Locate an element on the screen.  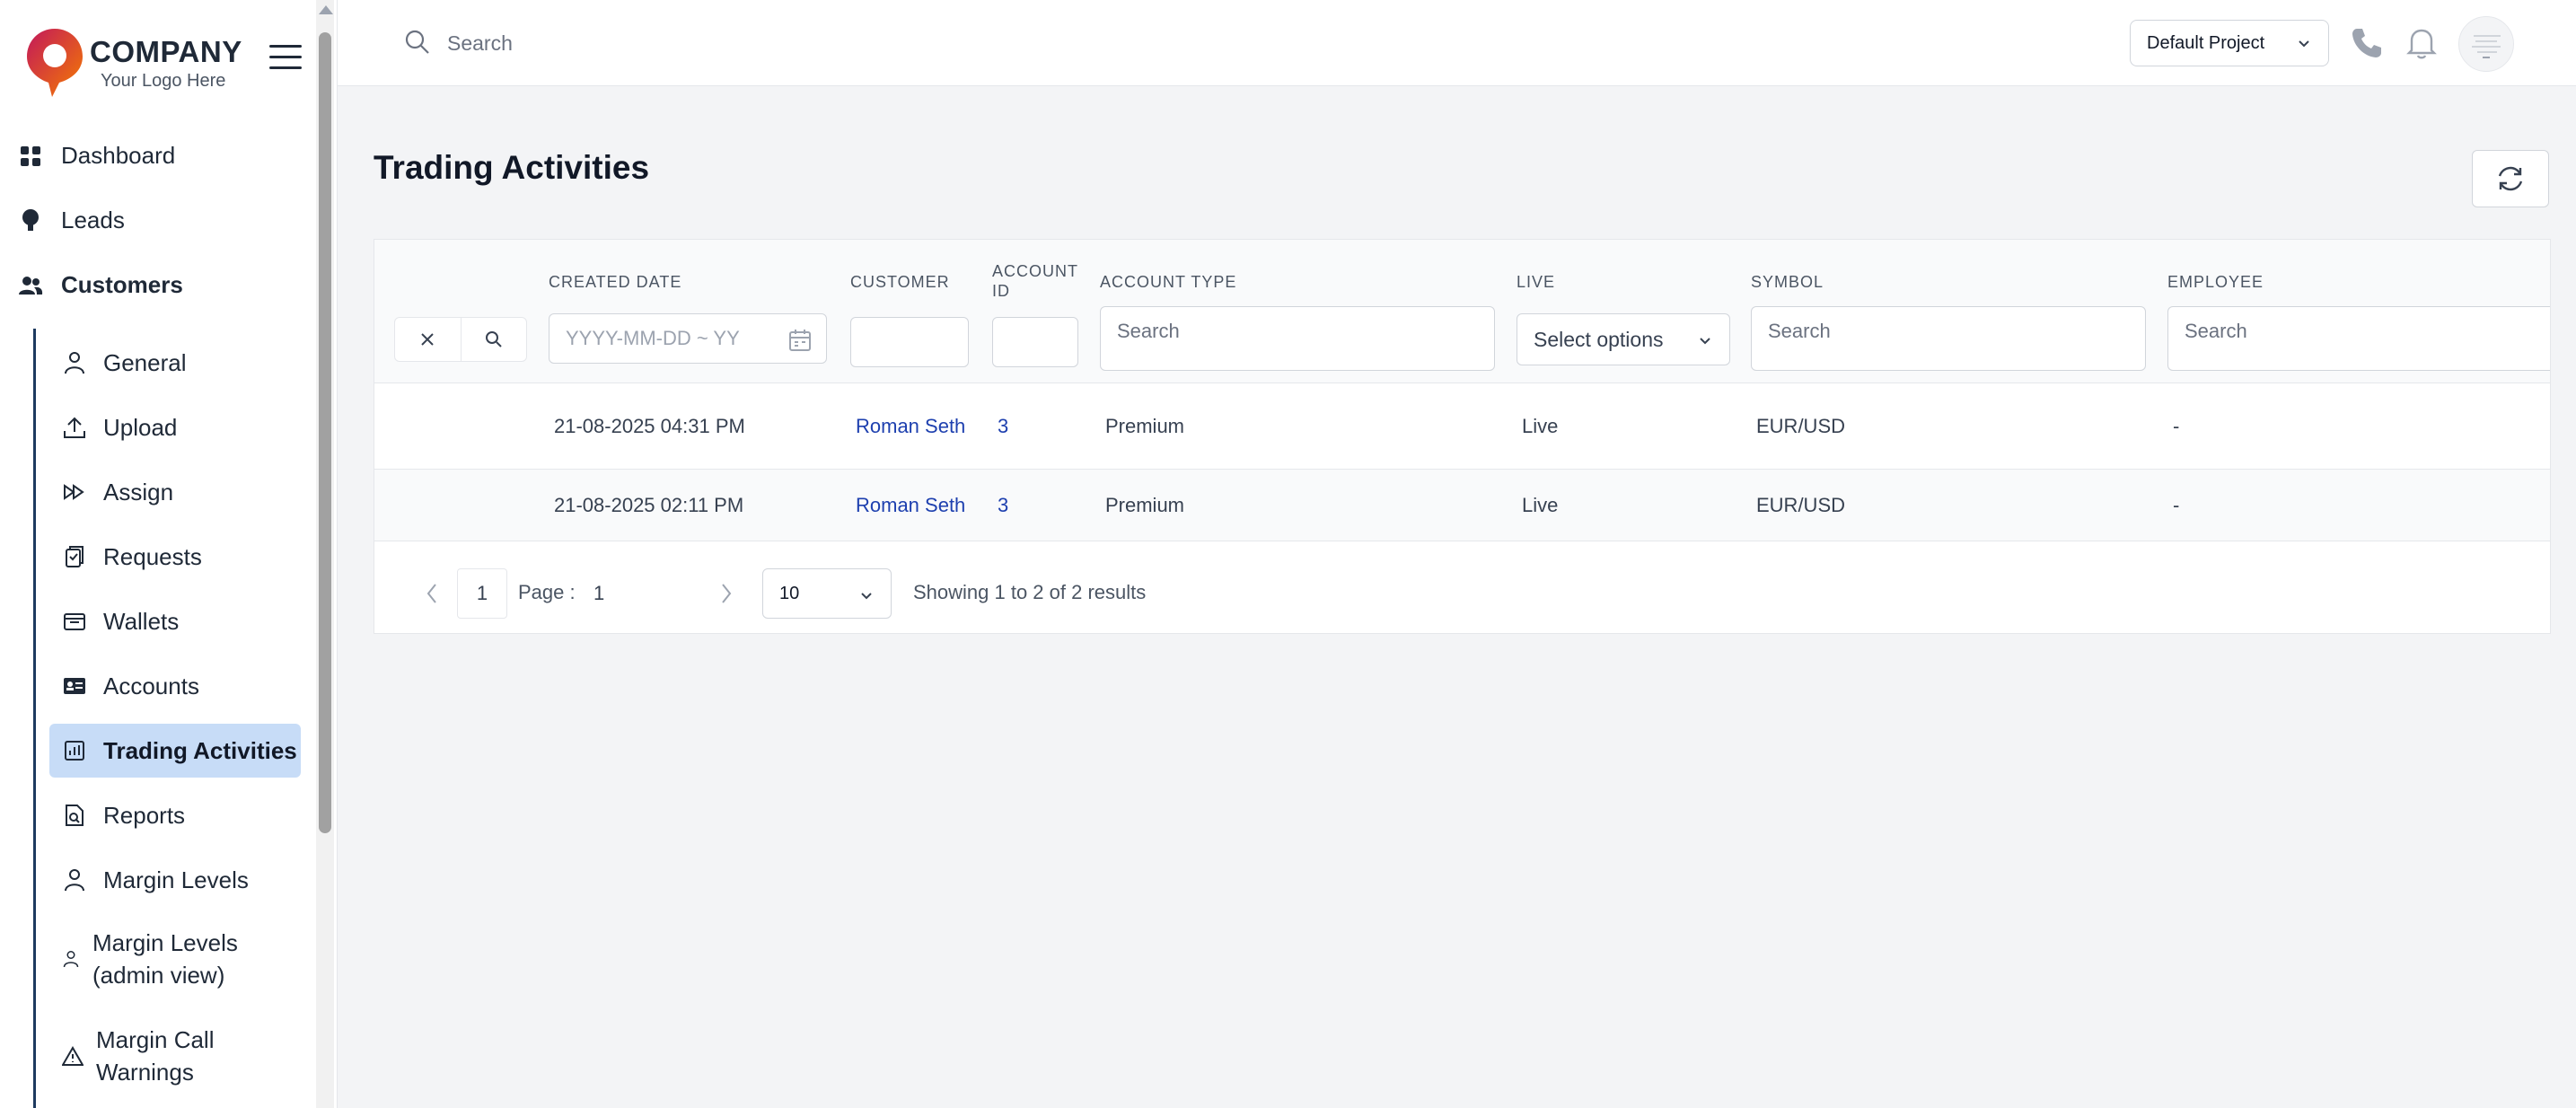
sidebar-item-customers: Customers is located at coordinates (100, 285).